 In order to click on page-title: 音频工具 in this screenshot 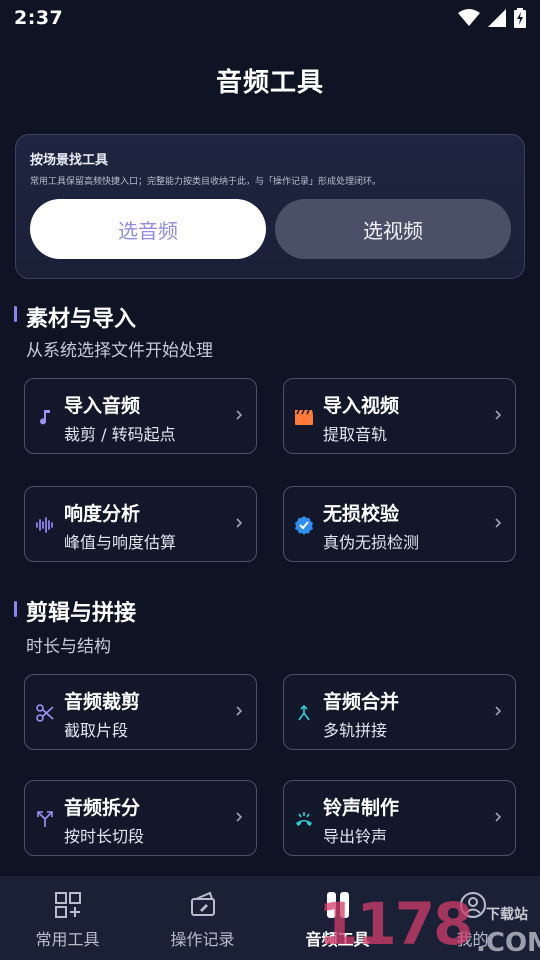, I will do `click(269, 83)`.